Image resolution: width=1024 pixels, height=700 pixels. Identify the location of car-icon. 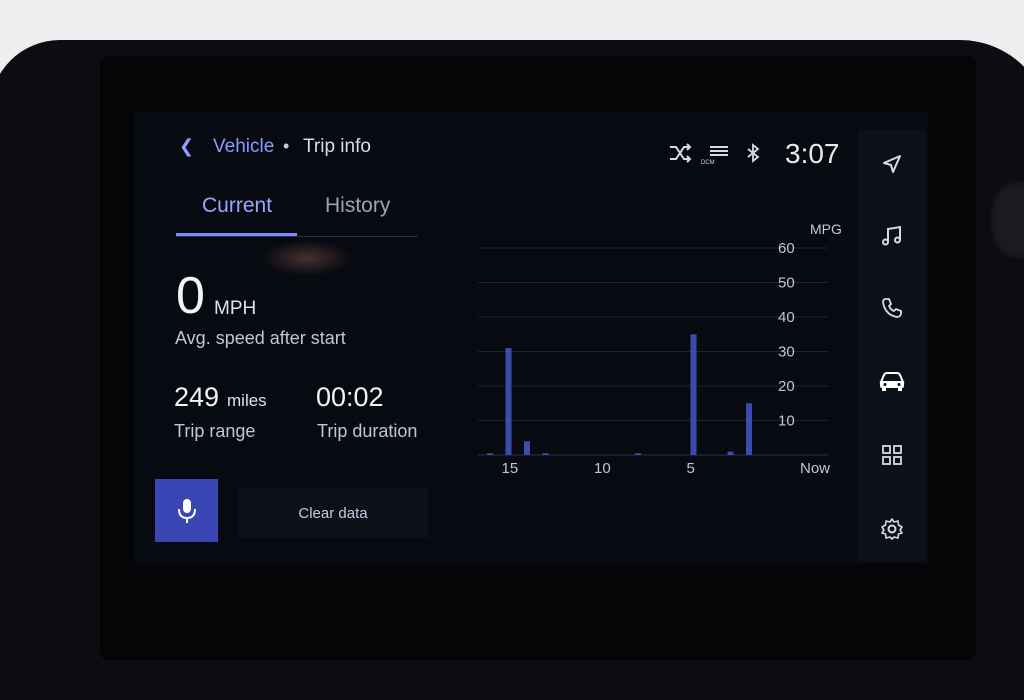
(892, 381).